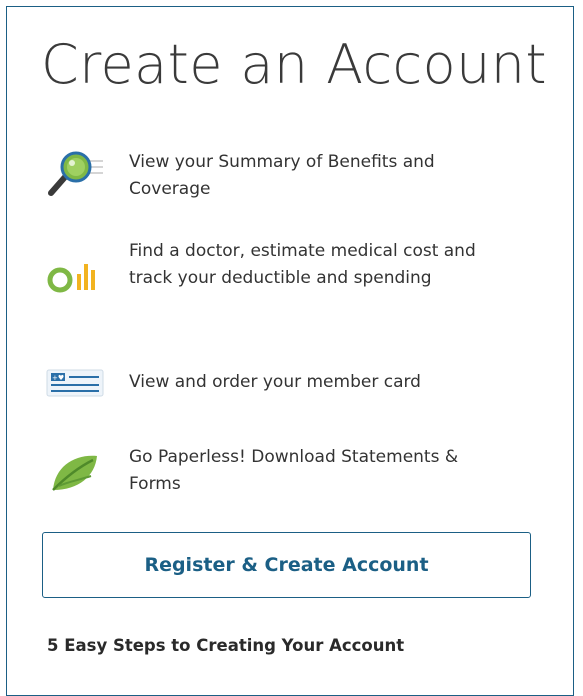 The image size is (583, 696). What do you see at coordinates (76, 472) in the screenshot?
I see `leaf-icon` at bounding box center [76, 472].